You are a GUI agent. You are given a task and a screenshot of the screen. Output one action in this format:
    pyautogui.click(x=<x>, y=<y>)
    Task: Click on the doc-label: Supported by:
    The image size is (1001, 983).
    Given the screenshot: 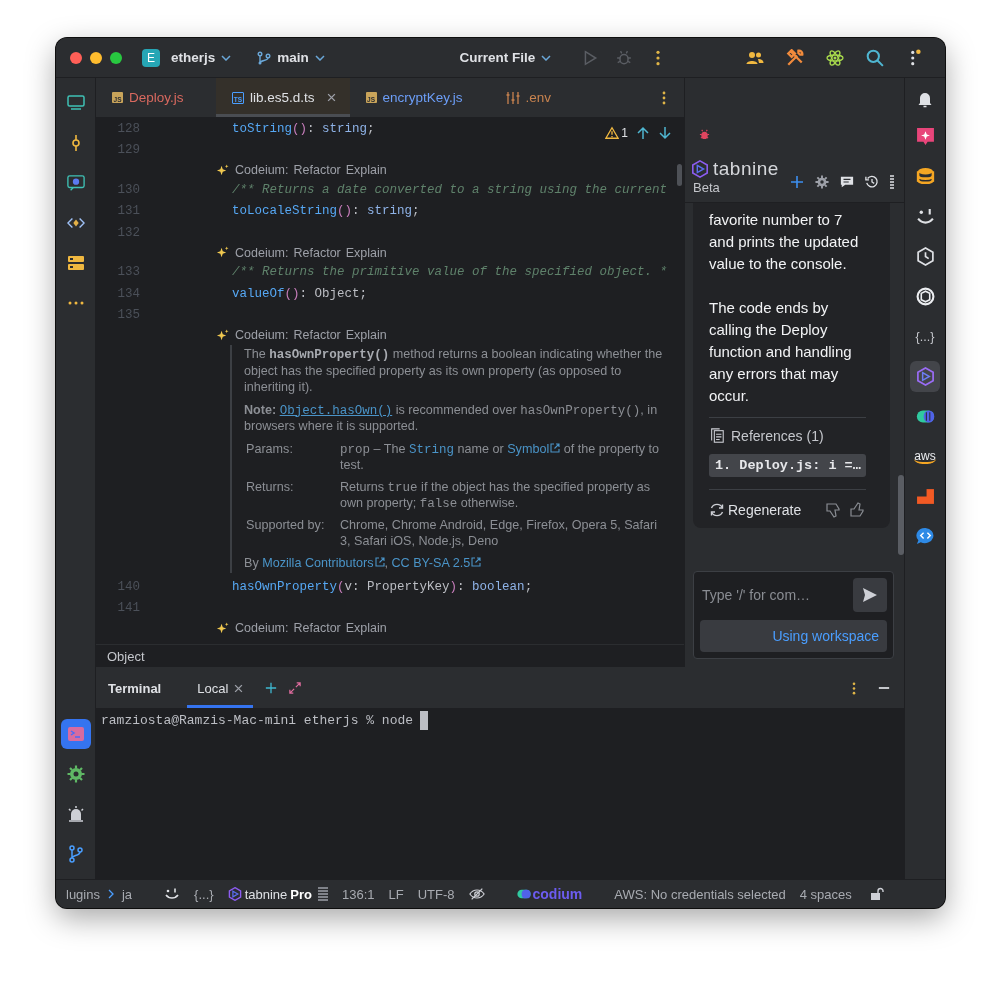 What is the action you would take?
    pyautogui.click(x=286, y=525)
    